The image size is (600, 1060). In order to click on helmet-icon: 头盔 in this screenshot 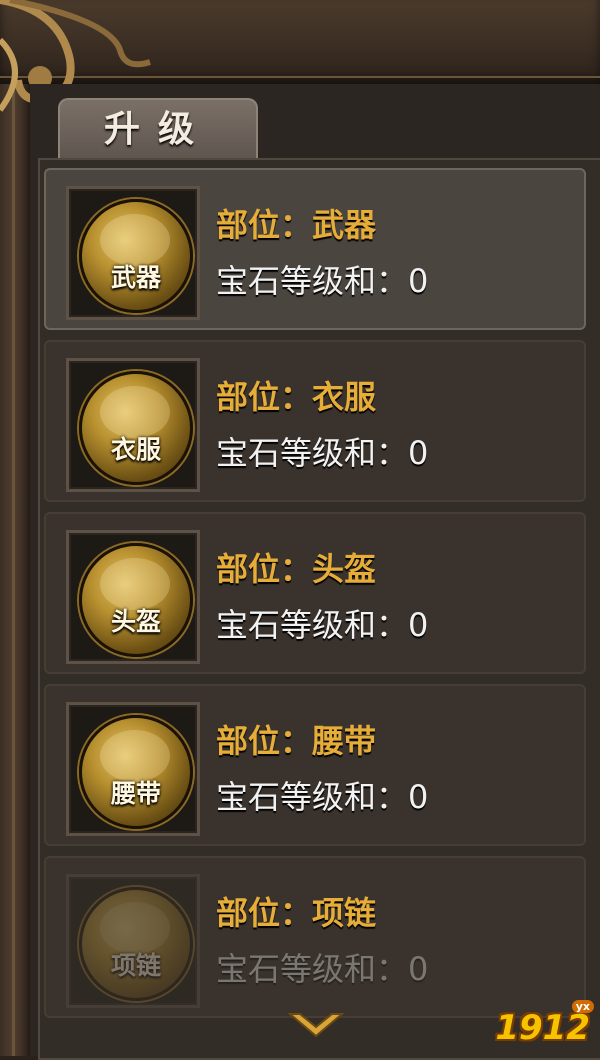, I will do `click(136, 600)`.